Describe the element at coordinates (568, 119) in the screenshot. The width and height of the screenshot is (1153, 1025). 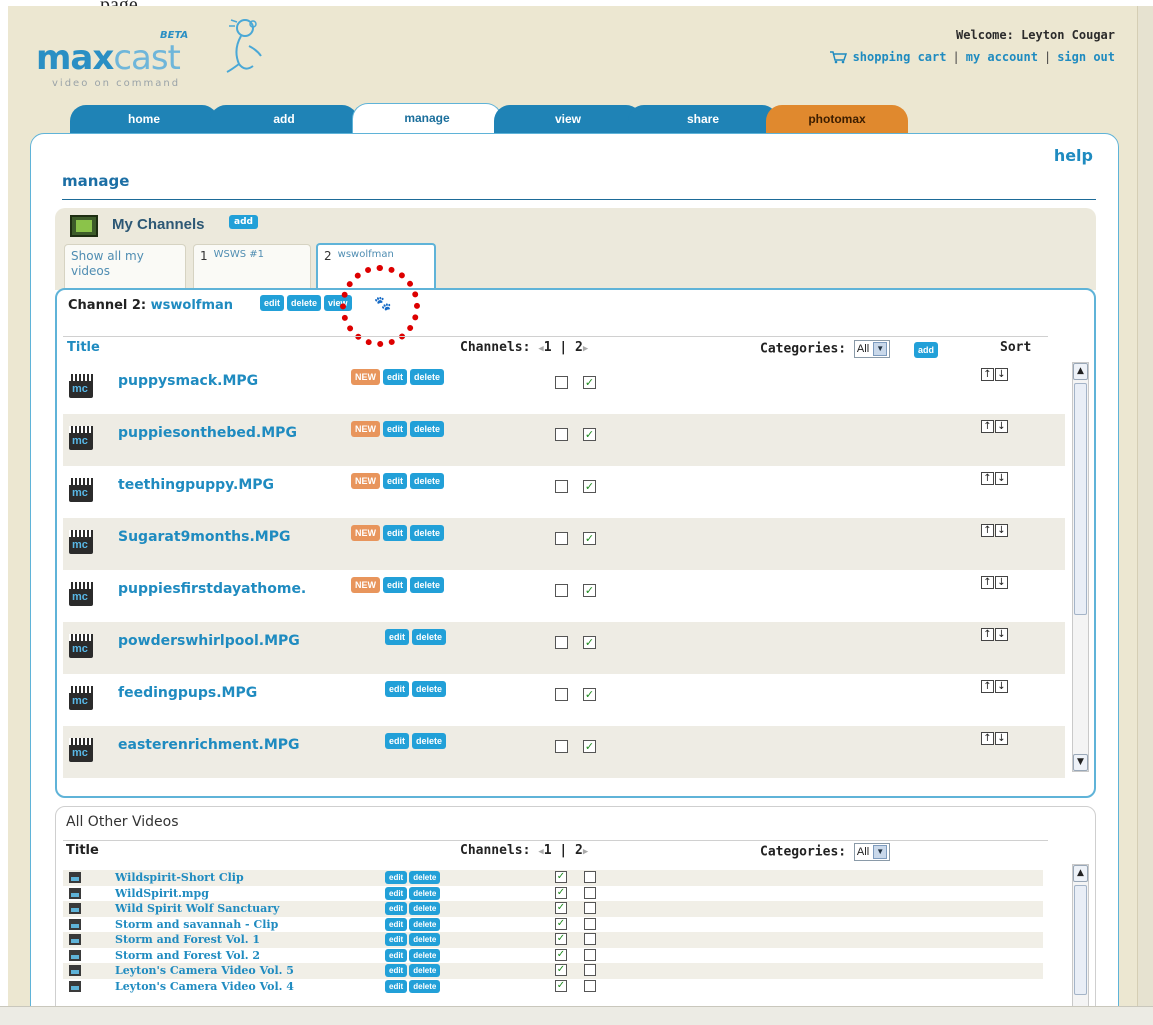
I see `tab-view: view` at that location.